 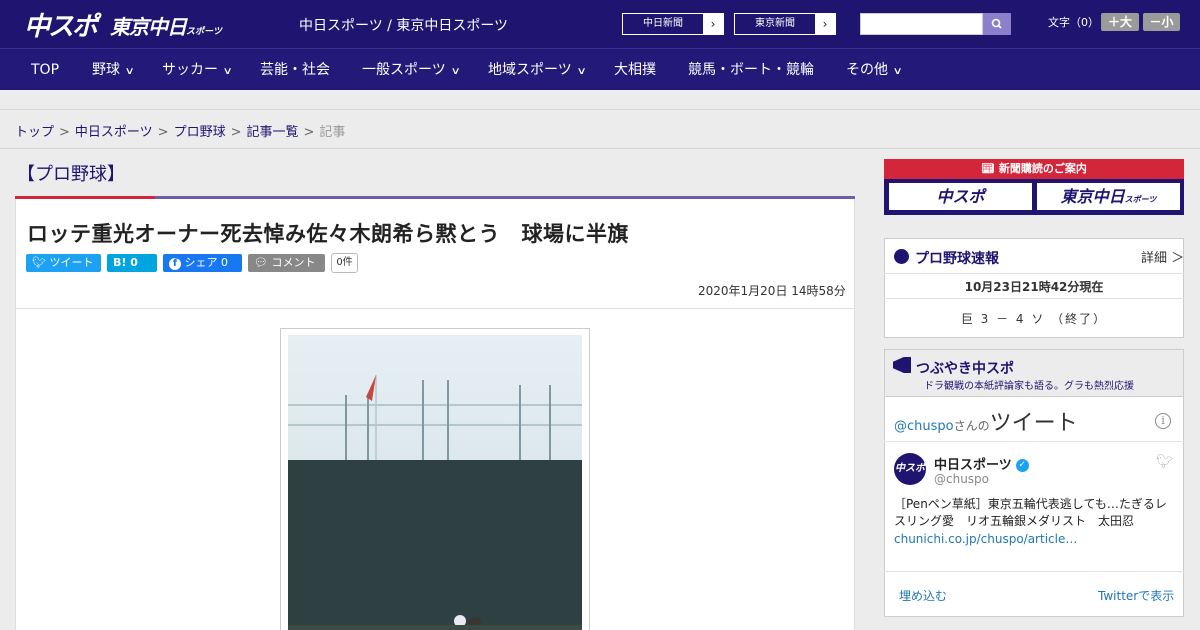 What do you see at coordinates (344, 263) in the screenshot?
I see `comment-count: 0件` at bounding box center [344, 263].